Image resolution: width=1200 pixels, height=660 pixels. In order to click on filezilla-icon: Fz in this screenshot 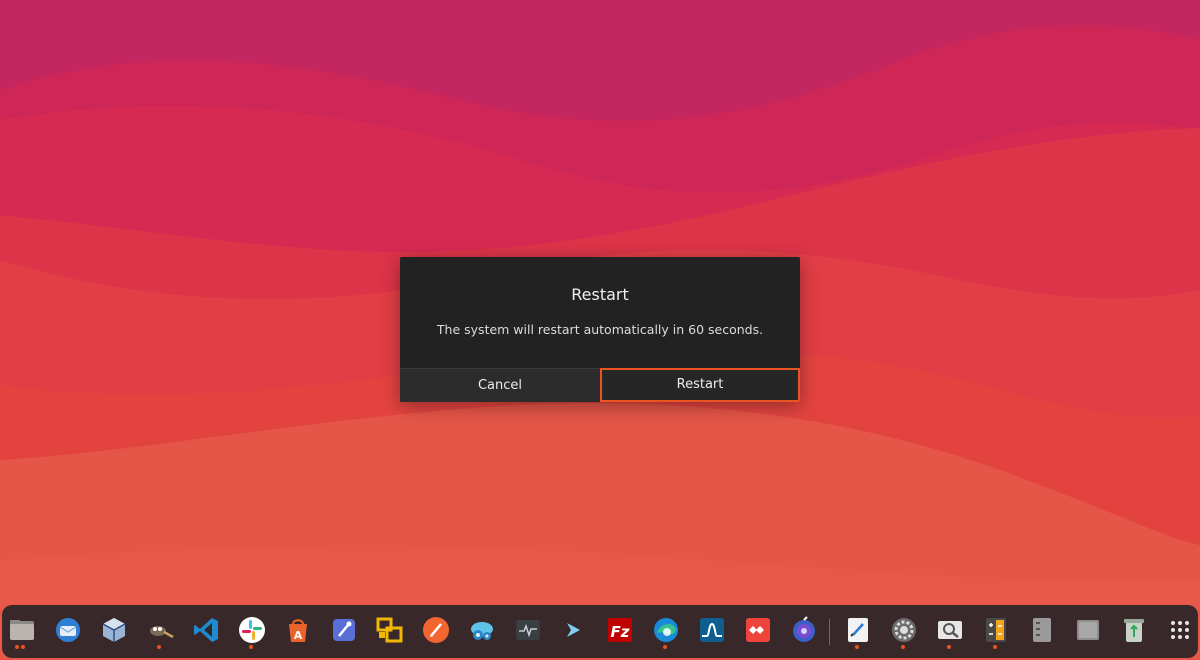, I will do `click(620, 630)`.